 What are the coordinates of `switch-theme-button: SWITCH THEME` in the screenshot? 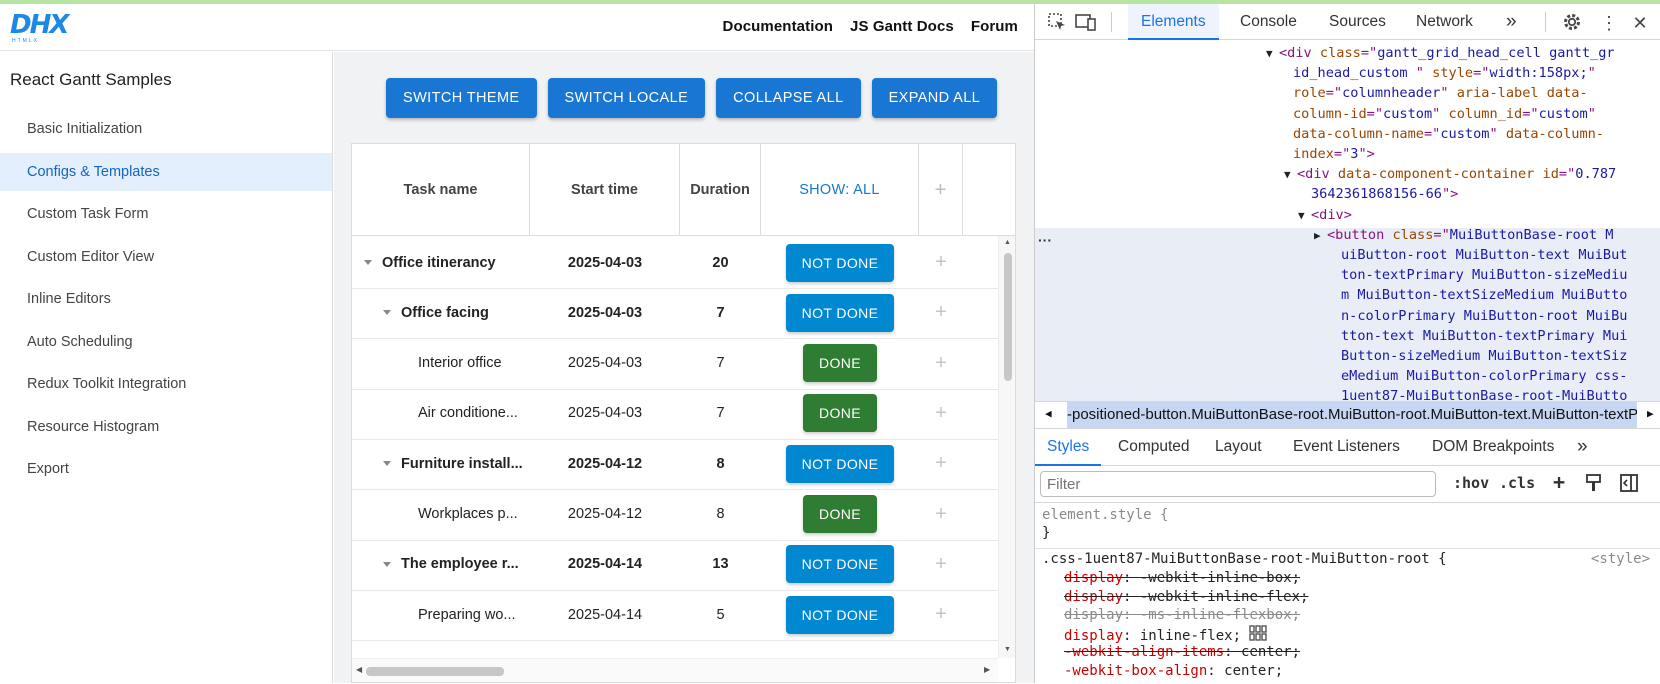 It's located at (461, 98).